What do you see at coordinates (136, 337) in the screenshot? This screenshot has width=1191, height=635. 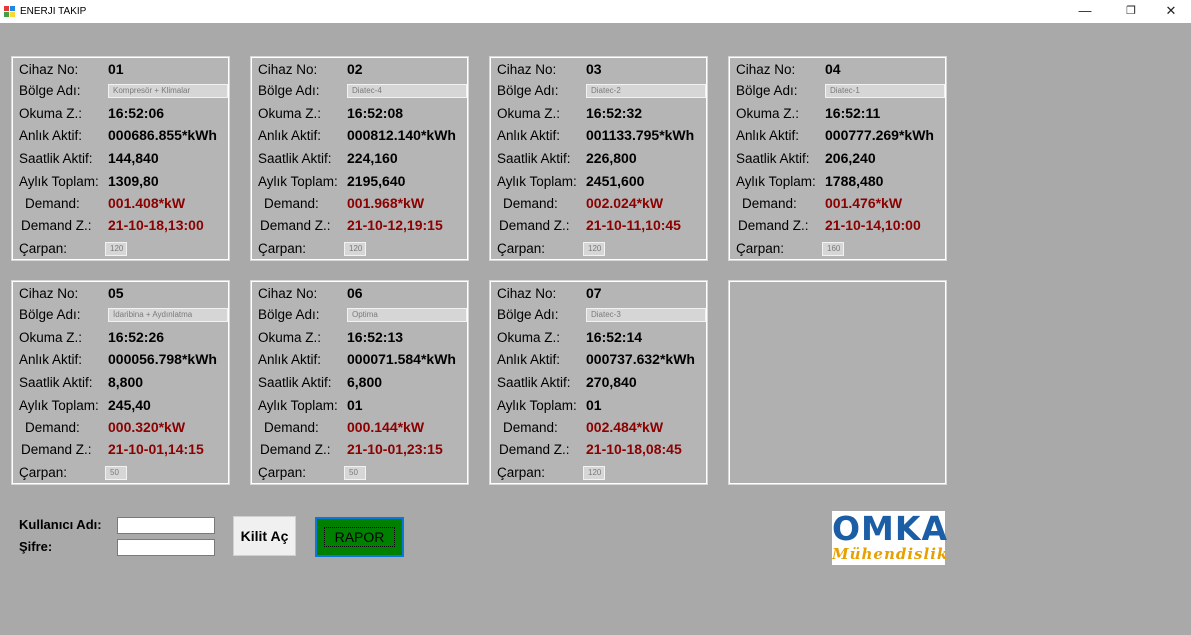 I see `value-read-time: 16:52:26` at bounding box center [136, 337].